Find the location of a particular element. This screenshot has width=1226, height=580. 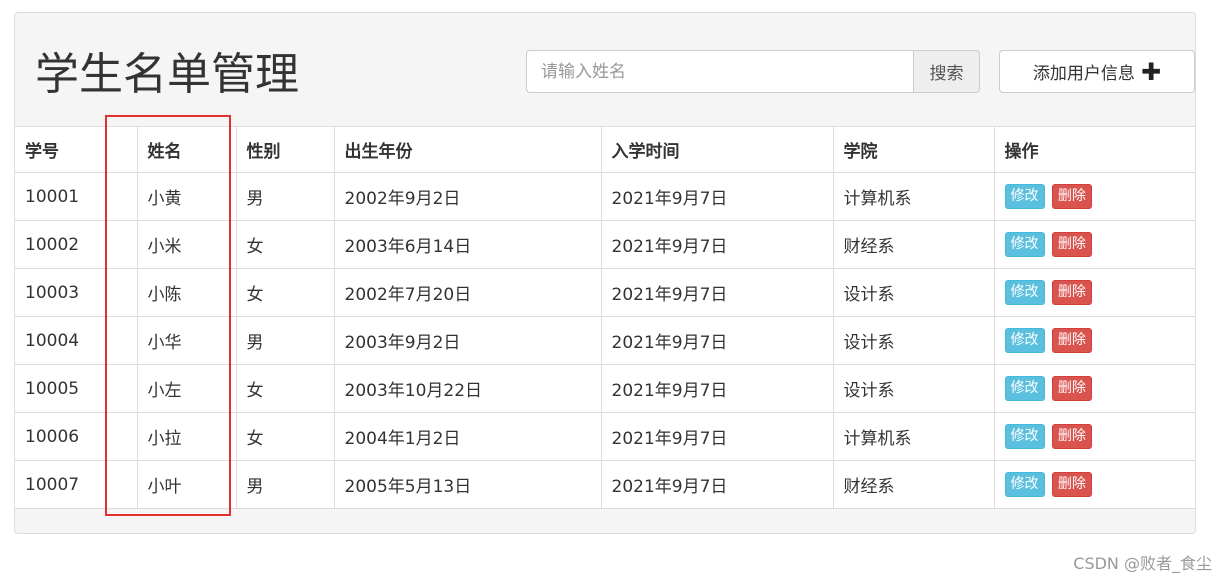

cell-birth: 2002年9月2日 is located at coordinates (467, 196).